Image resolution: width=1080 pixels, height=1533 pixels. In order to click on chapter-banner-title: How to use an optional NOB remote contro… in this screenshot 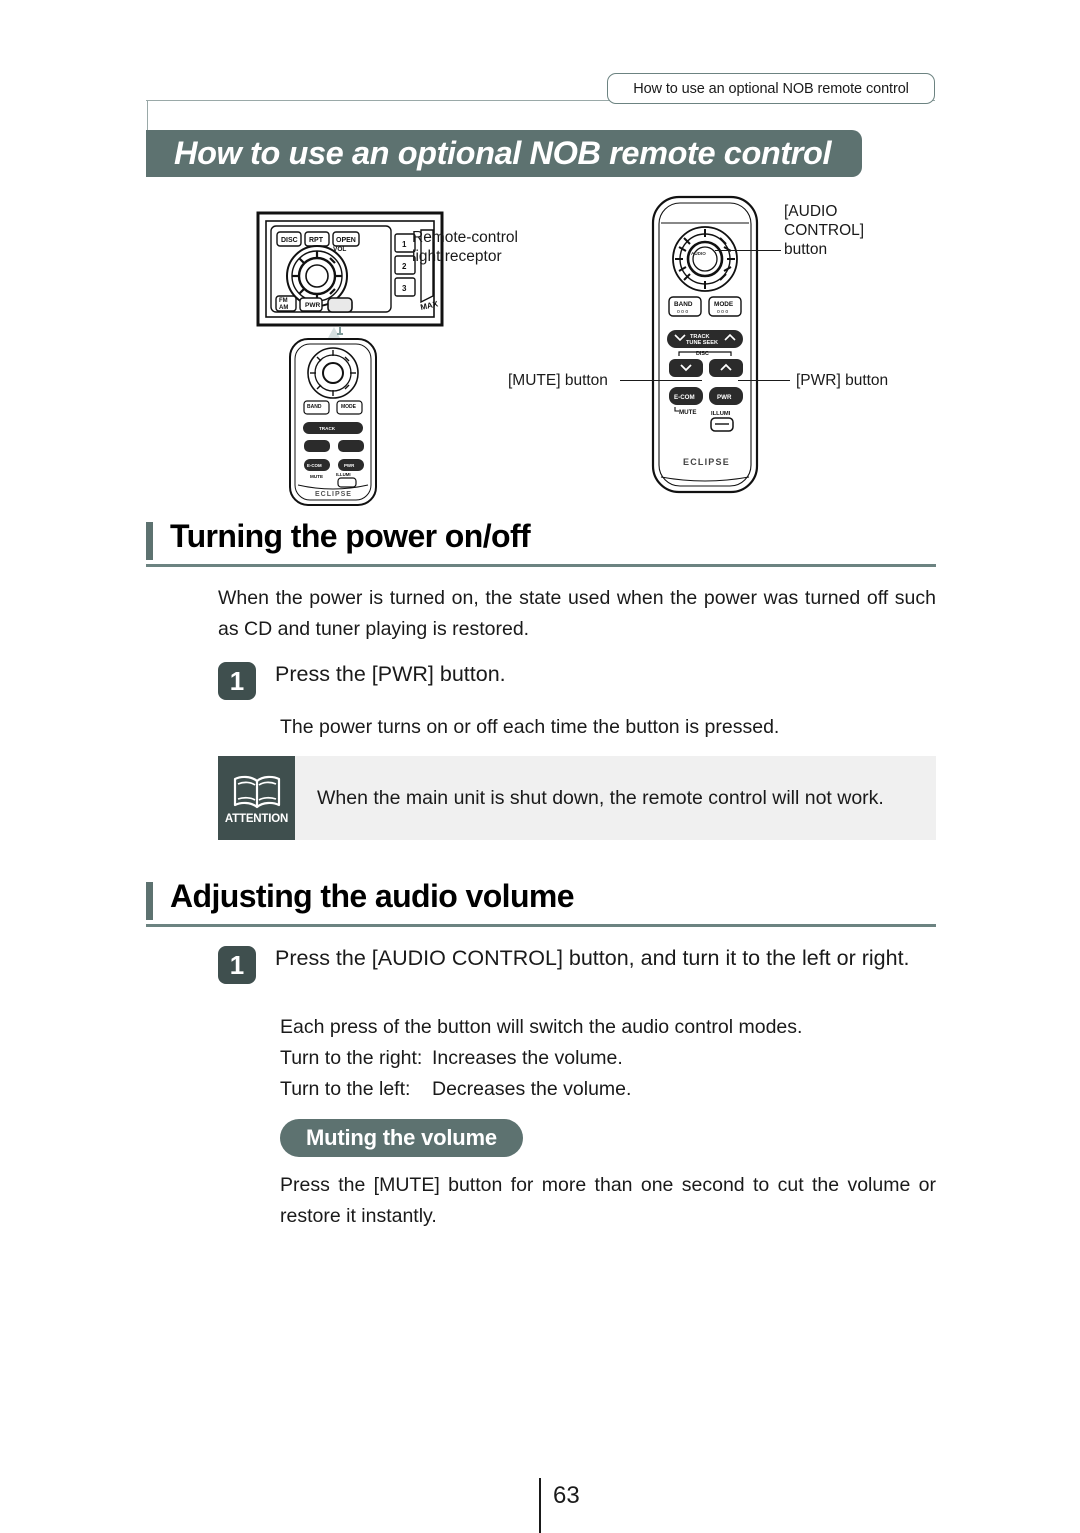, I will do `click(503, 153)`.